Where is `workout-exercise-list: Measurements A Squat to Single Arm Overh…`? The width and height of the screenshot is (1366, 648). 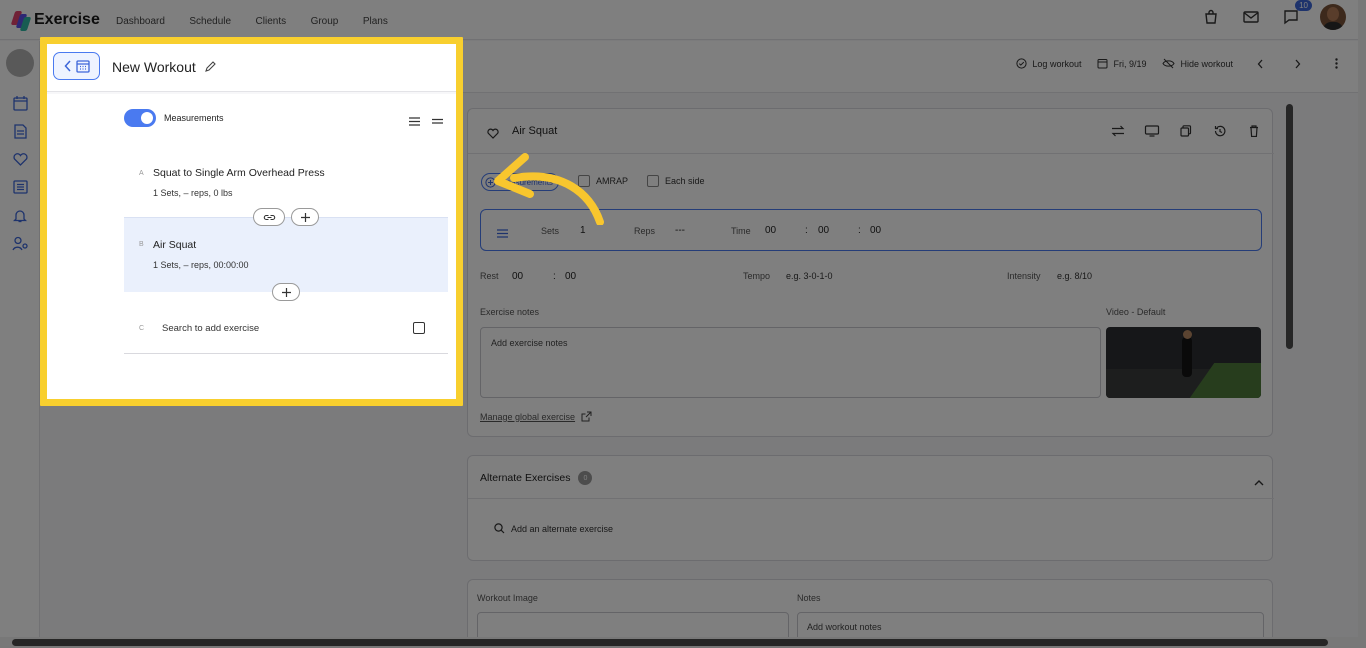
workout-exercise-list: Measurements A Squat to Single Arm Overh… is located at coordinates (251, 246).